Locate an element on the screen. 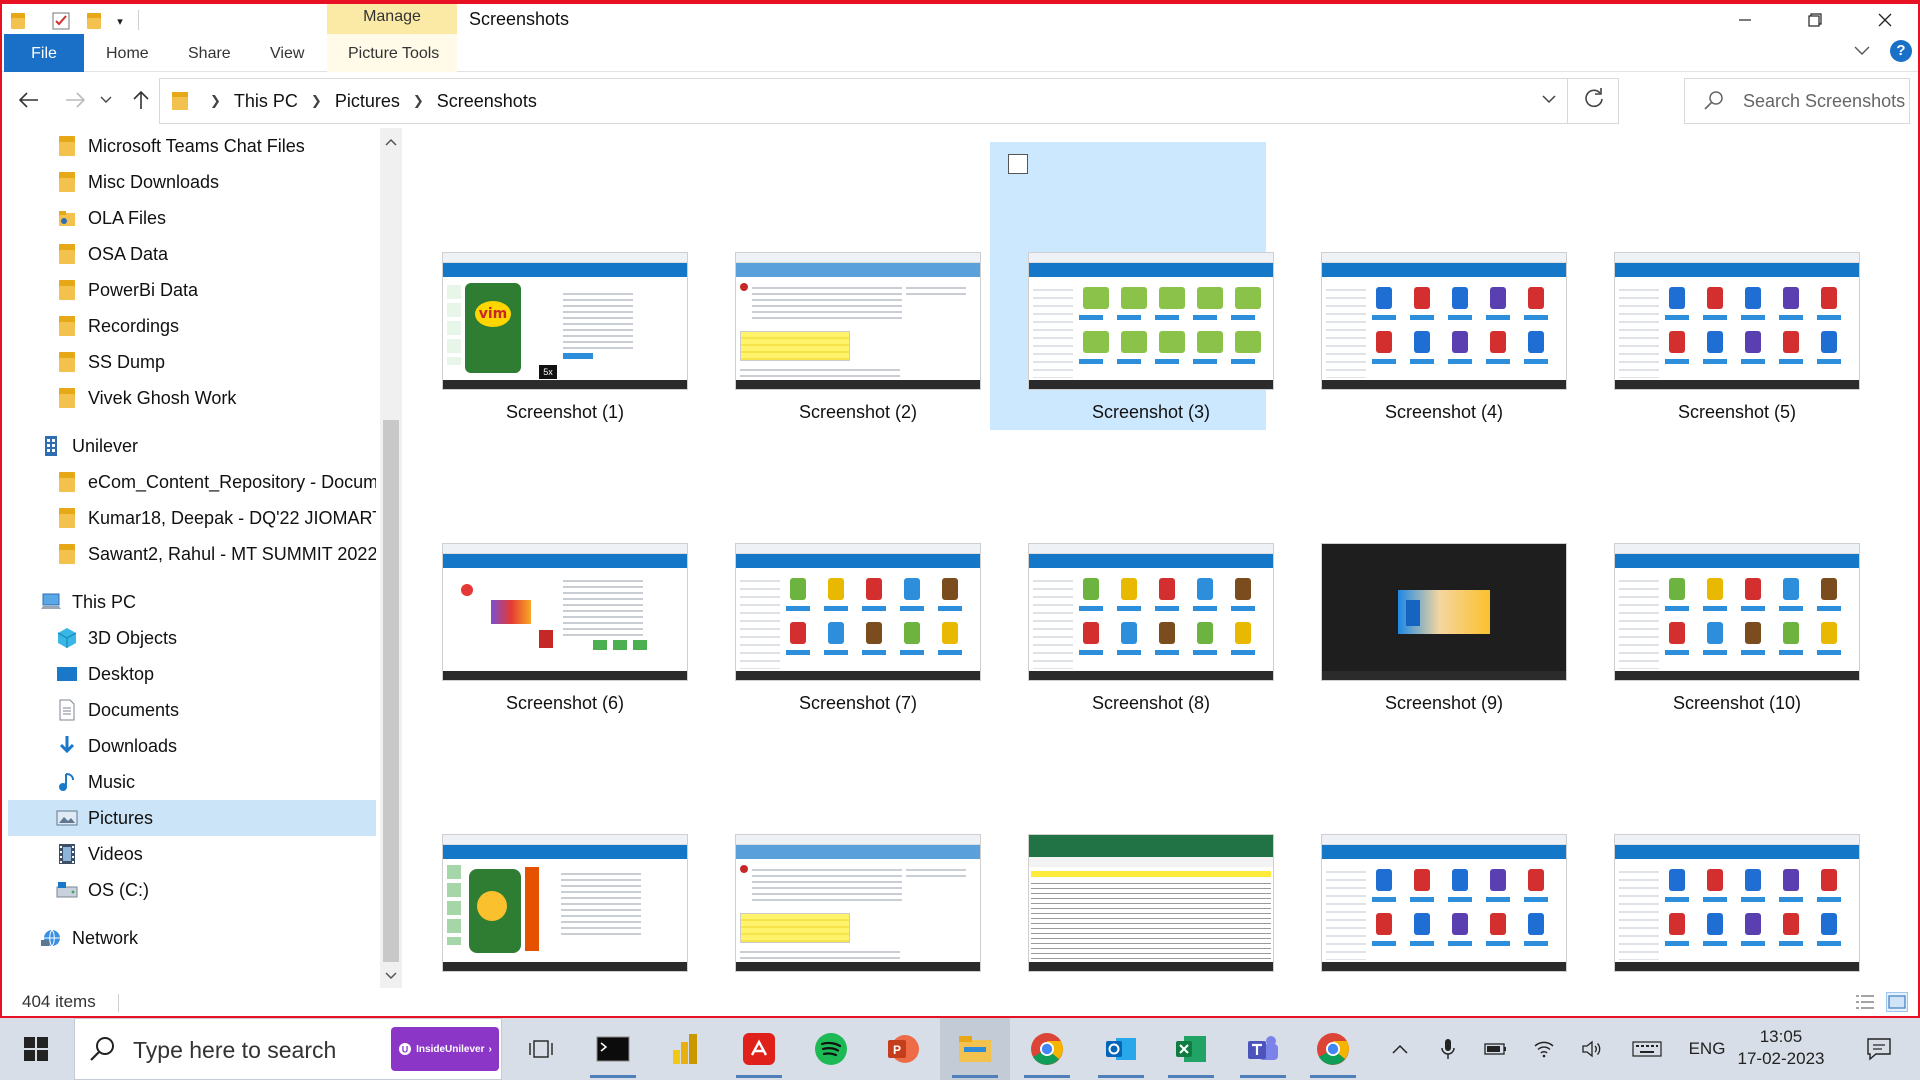  file-tile: Screenshot (2) is located at coordinates (839, 286).